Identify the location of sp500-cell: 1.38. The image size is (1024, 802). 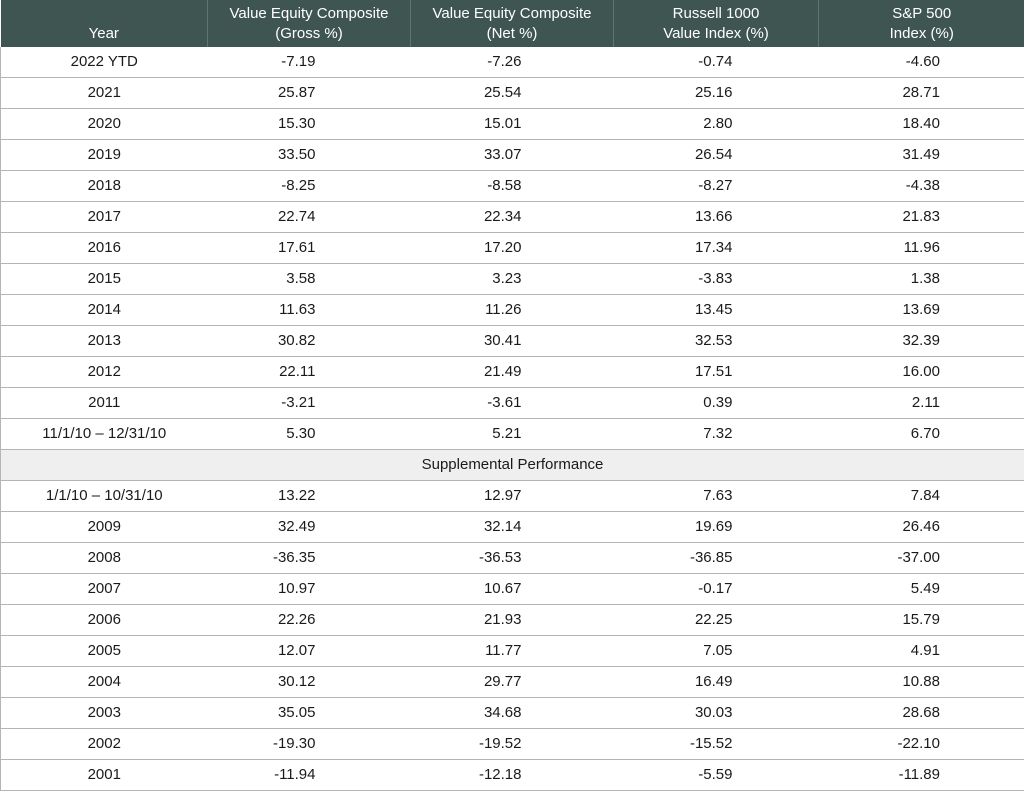
(921, 279).